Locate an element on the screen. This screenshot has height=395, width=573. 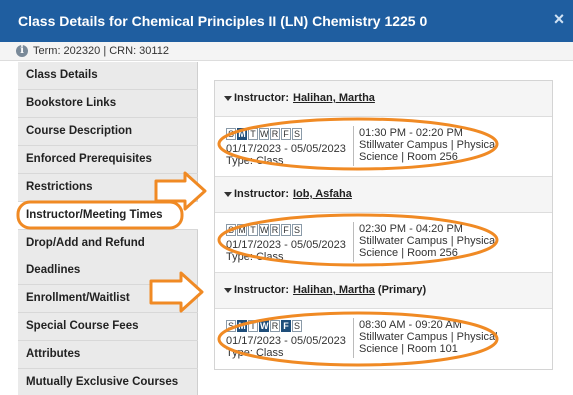
instructor-header: Instructor: Iob, Asfaha is located at coordinates (383, 195).